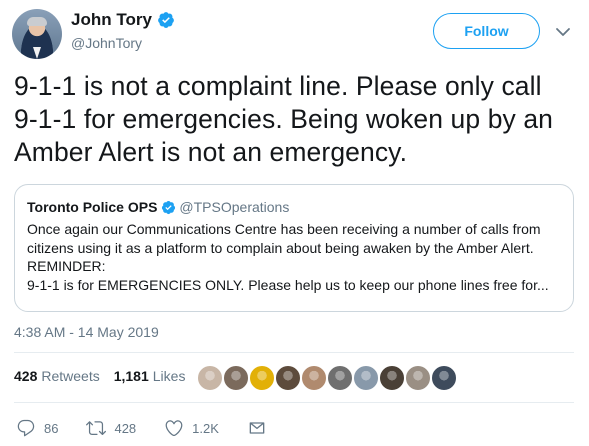  Describe the element at coordinates (25, 376) in the screenshot. I see `retweets-count: 428` at that location.